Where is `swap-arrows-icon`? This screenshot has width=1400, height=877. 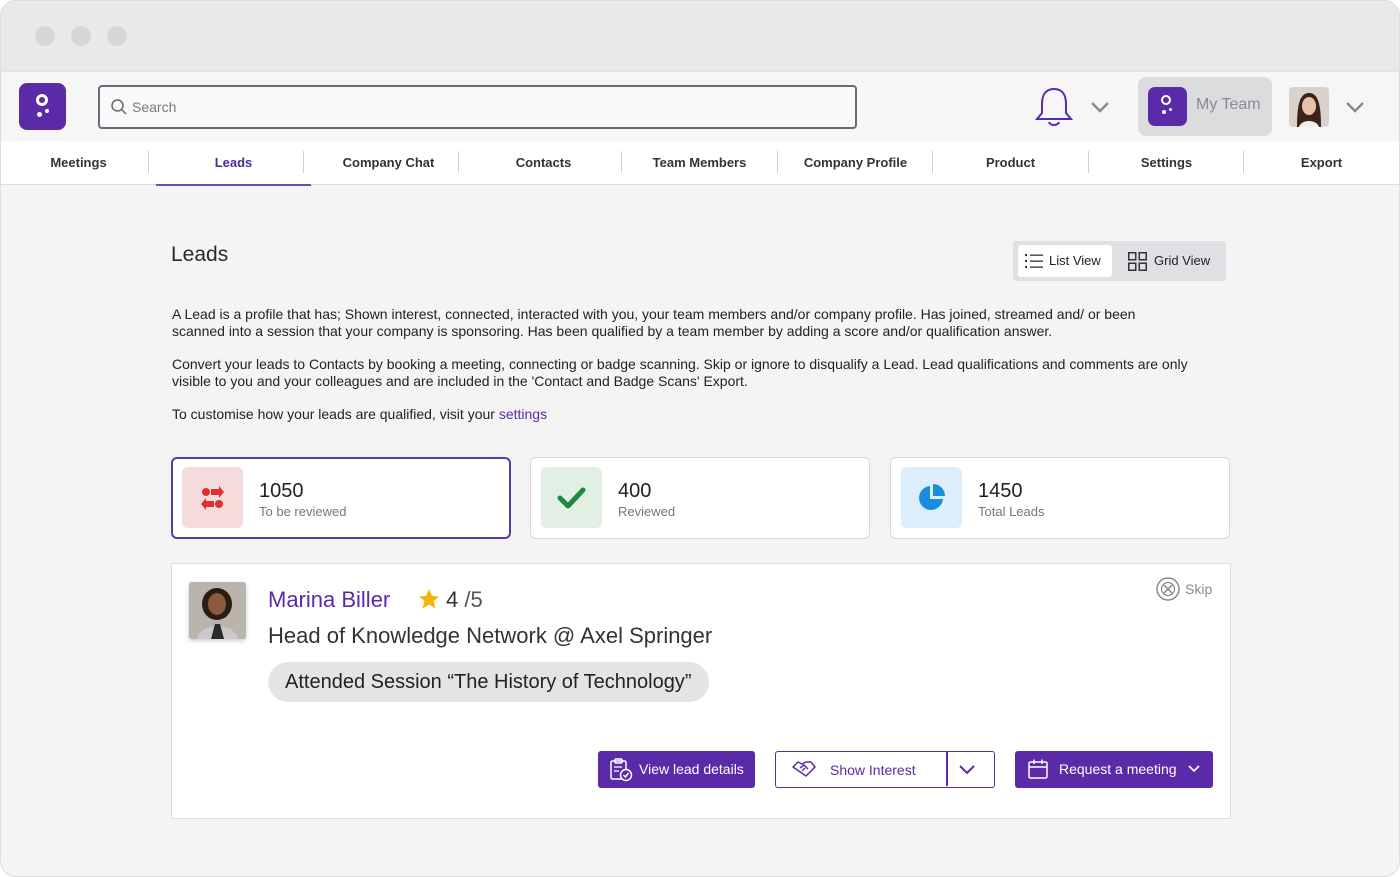 swap-arrows-icon is located at coordinates (212, 498).